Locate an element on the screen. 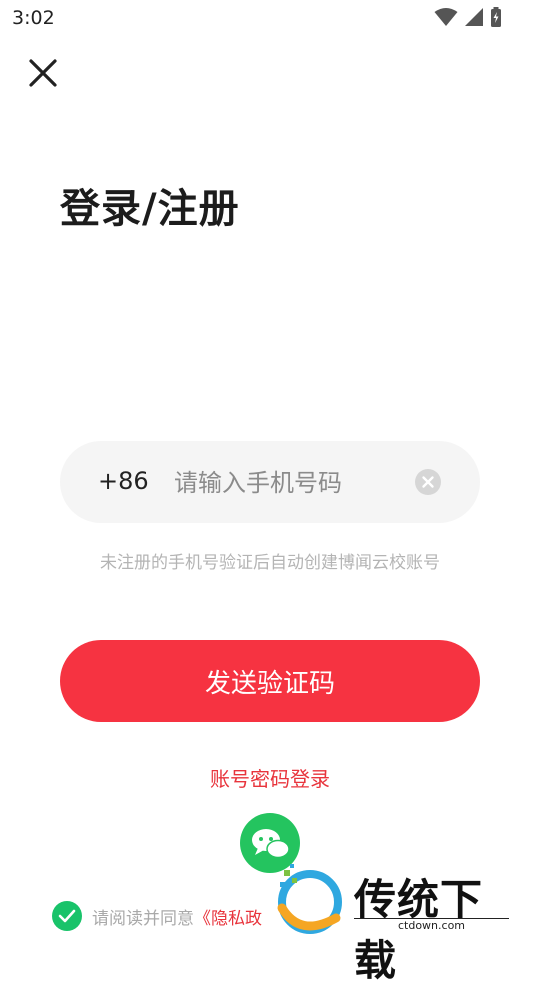 The height and width of the screenshot is (988, 540). watermark-site: ctdown.com is located at coordinates (431, 926).